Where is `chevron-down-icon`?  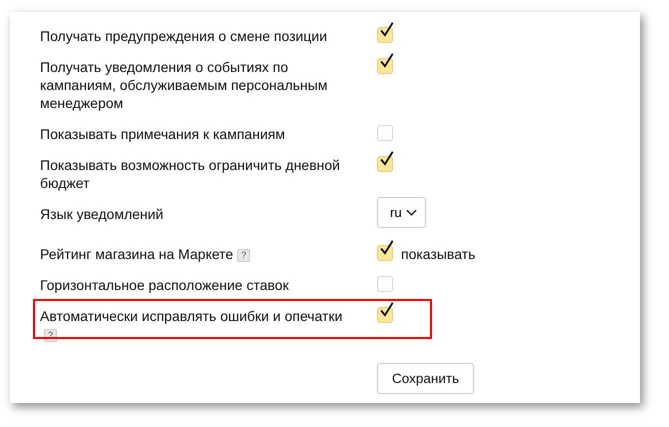
chevron-down-icon is located at coordinates (411, 212).